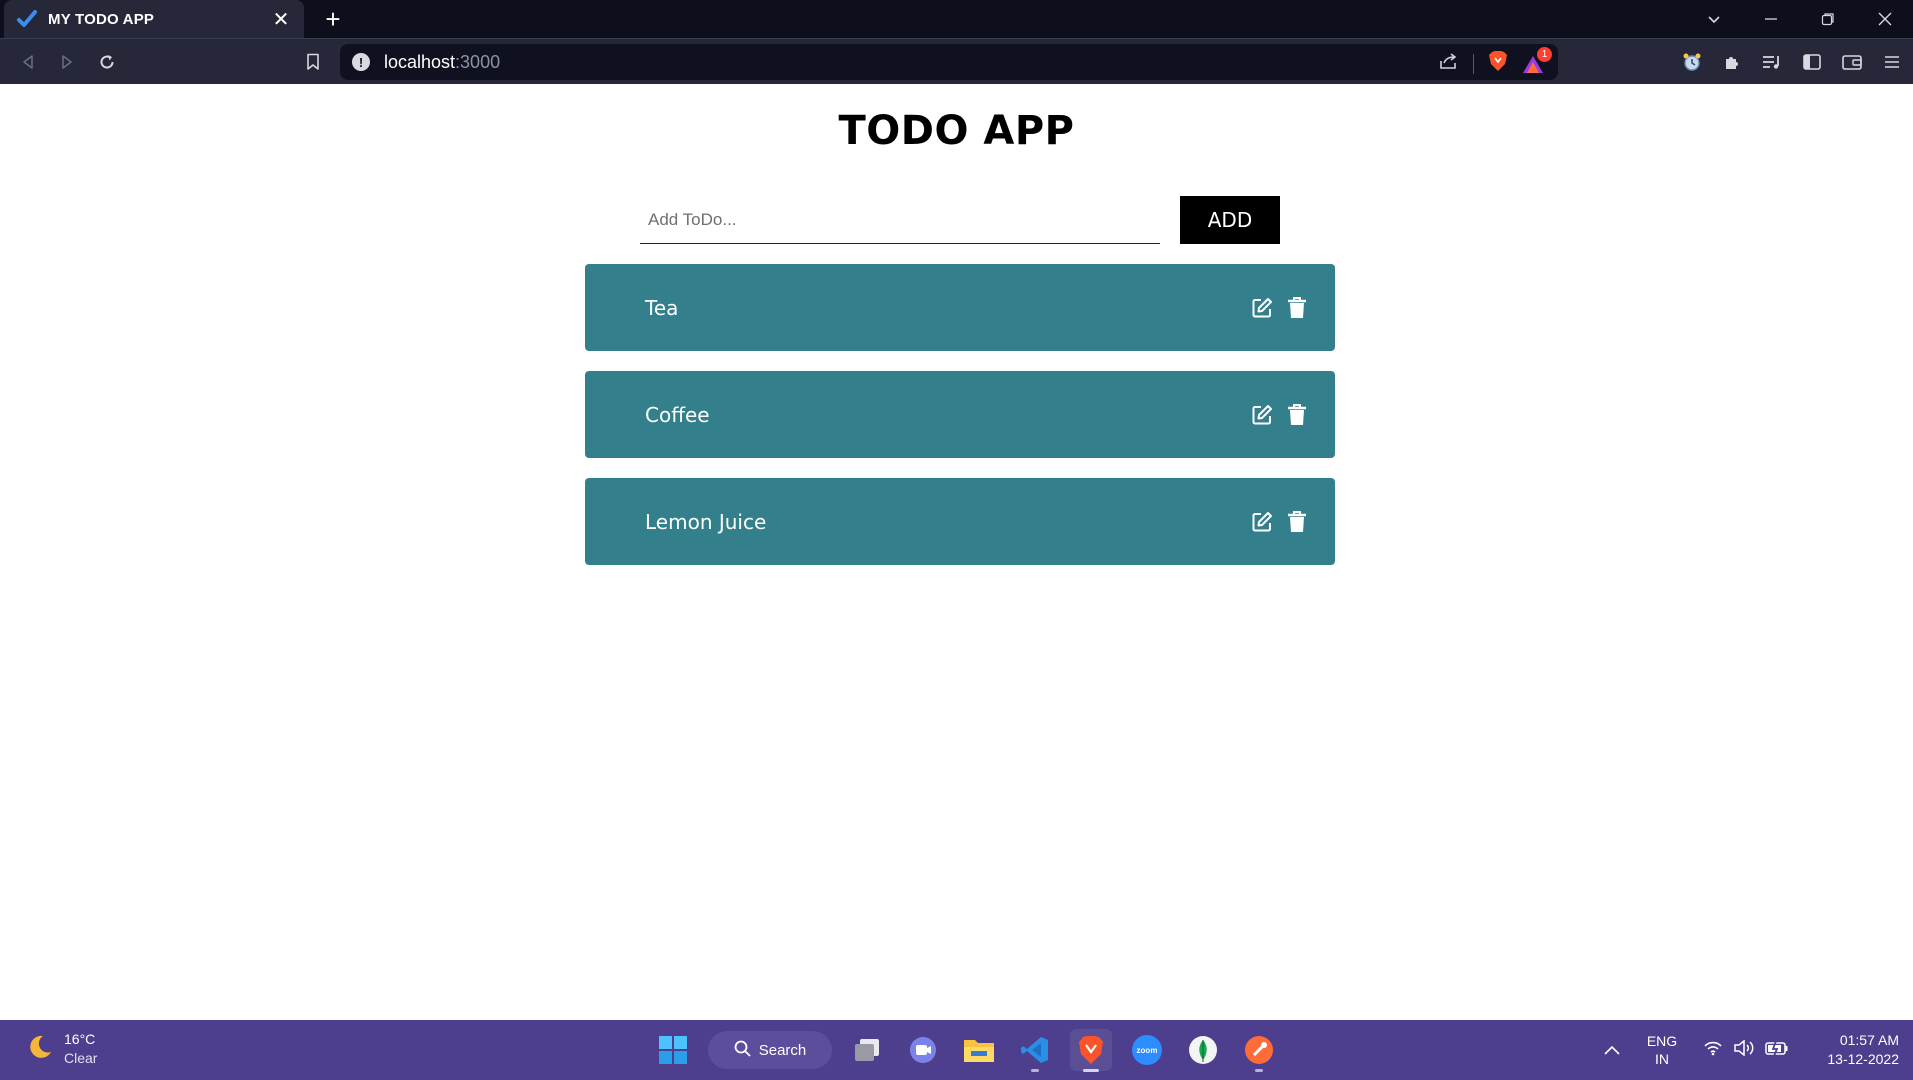 The height and width of the screenshot is (1080, 1913). Describe the element at coordinates (1449, 63) in the screenshot. I see `share-icon` at that location.